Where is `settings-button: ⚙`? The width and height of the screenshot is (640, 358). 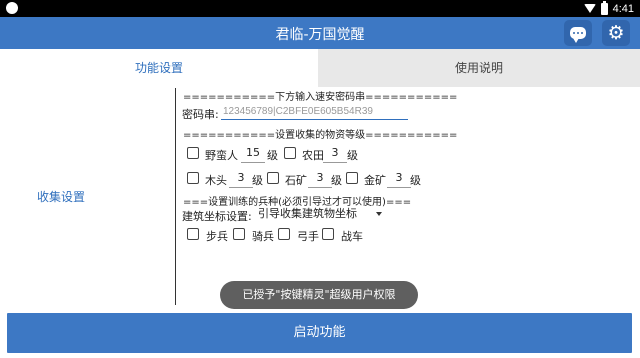 settings-button: ⚙ is located at coordinates (616, 33).